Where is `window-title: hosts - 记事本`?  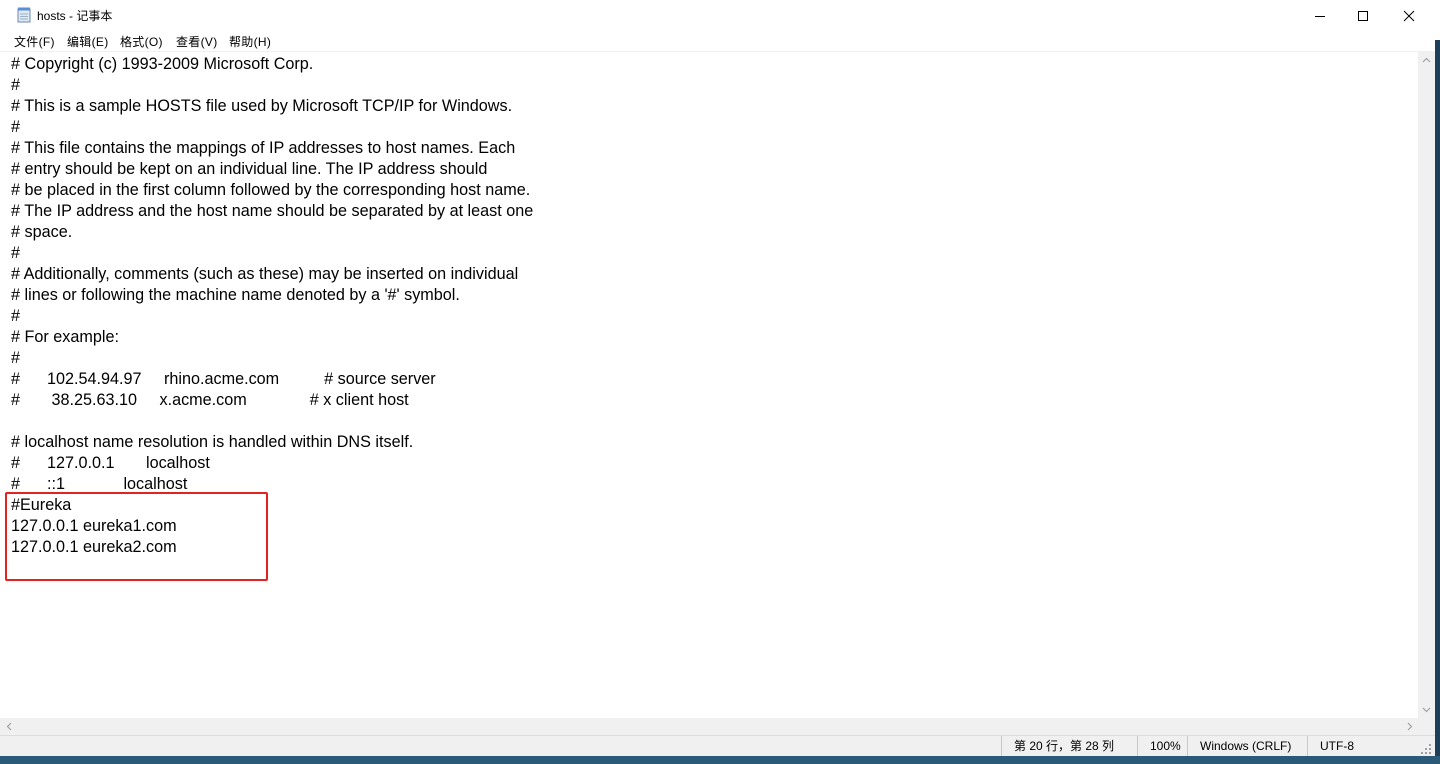 window-title: hosts - 记事本 is located at coordinates (75, 16).